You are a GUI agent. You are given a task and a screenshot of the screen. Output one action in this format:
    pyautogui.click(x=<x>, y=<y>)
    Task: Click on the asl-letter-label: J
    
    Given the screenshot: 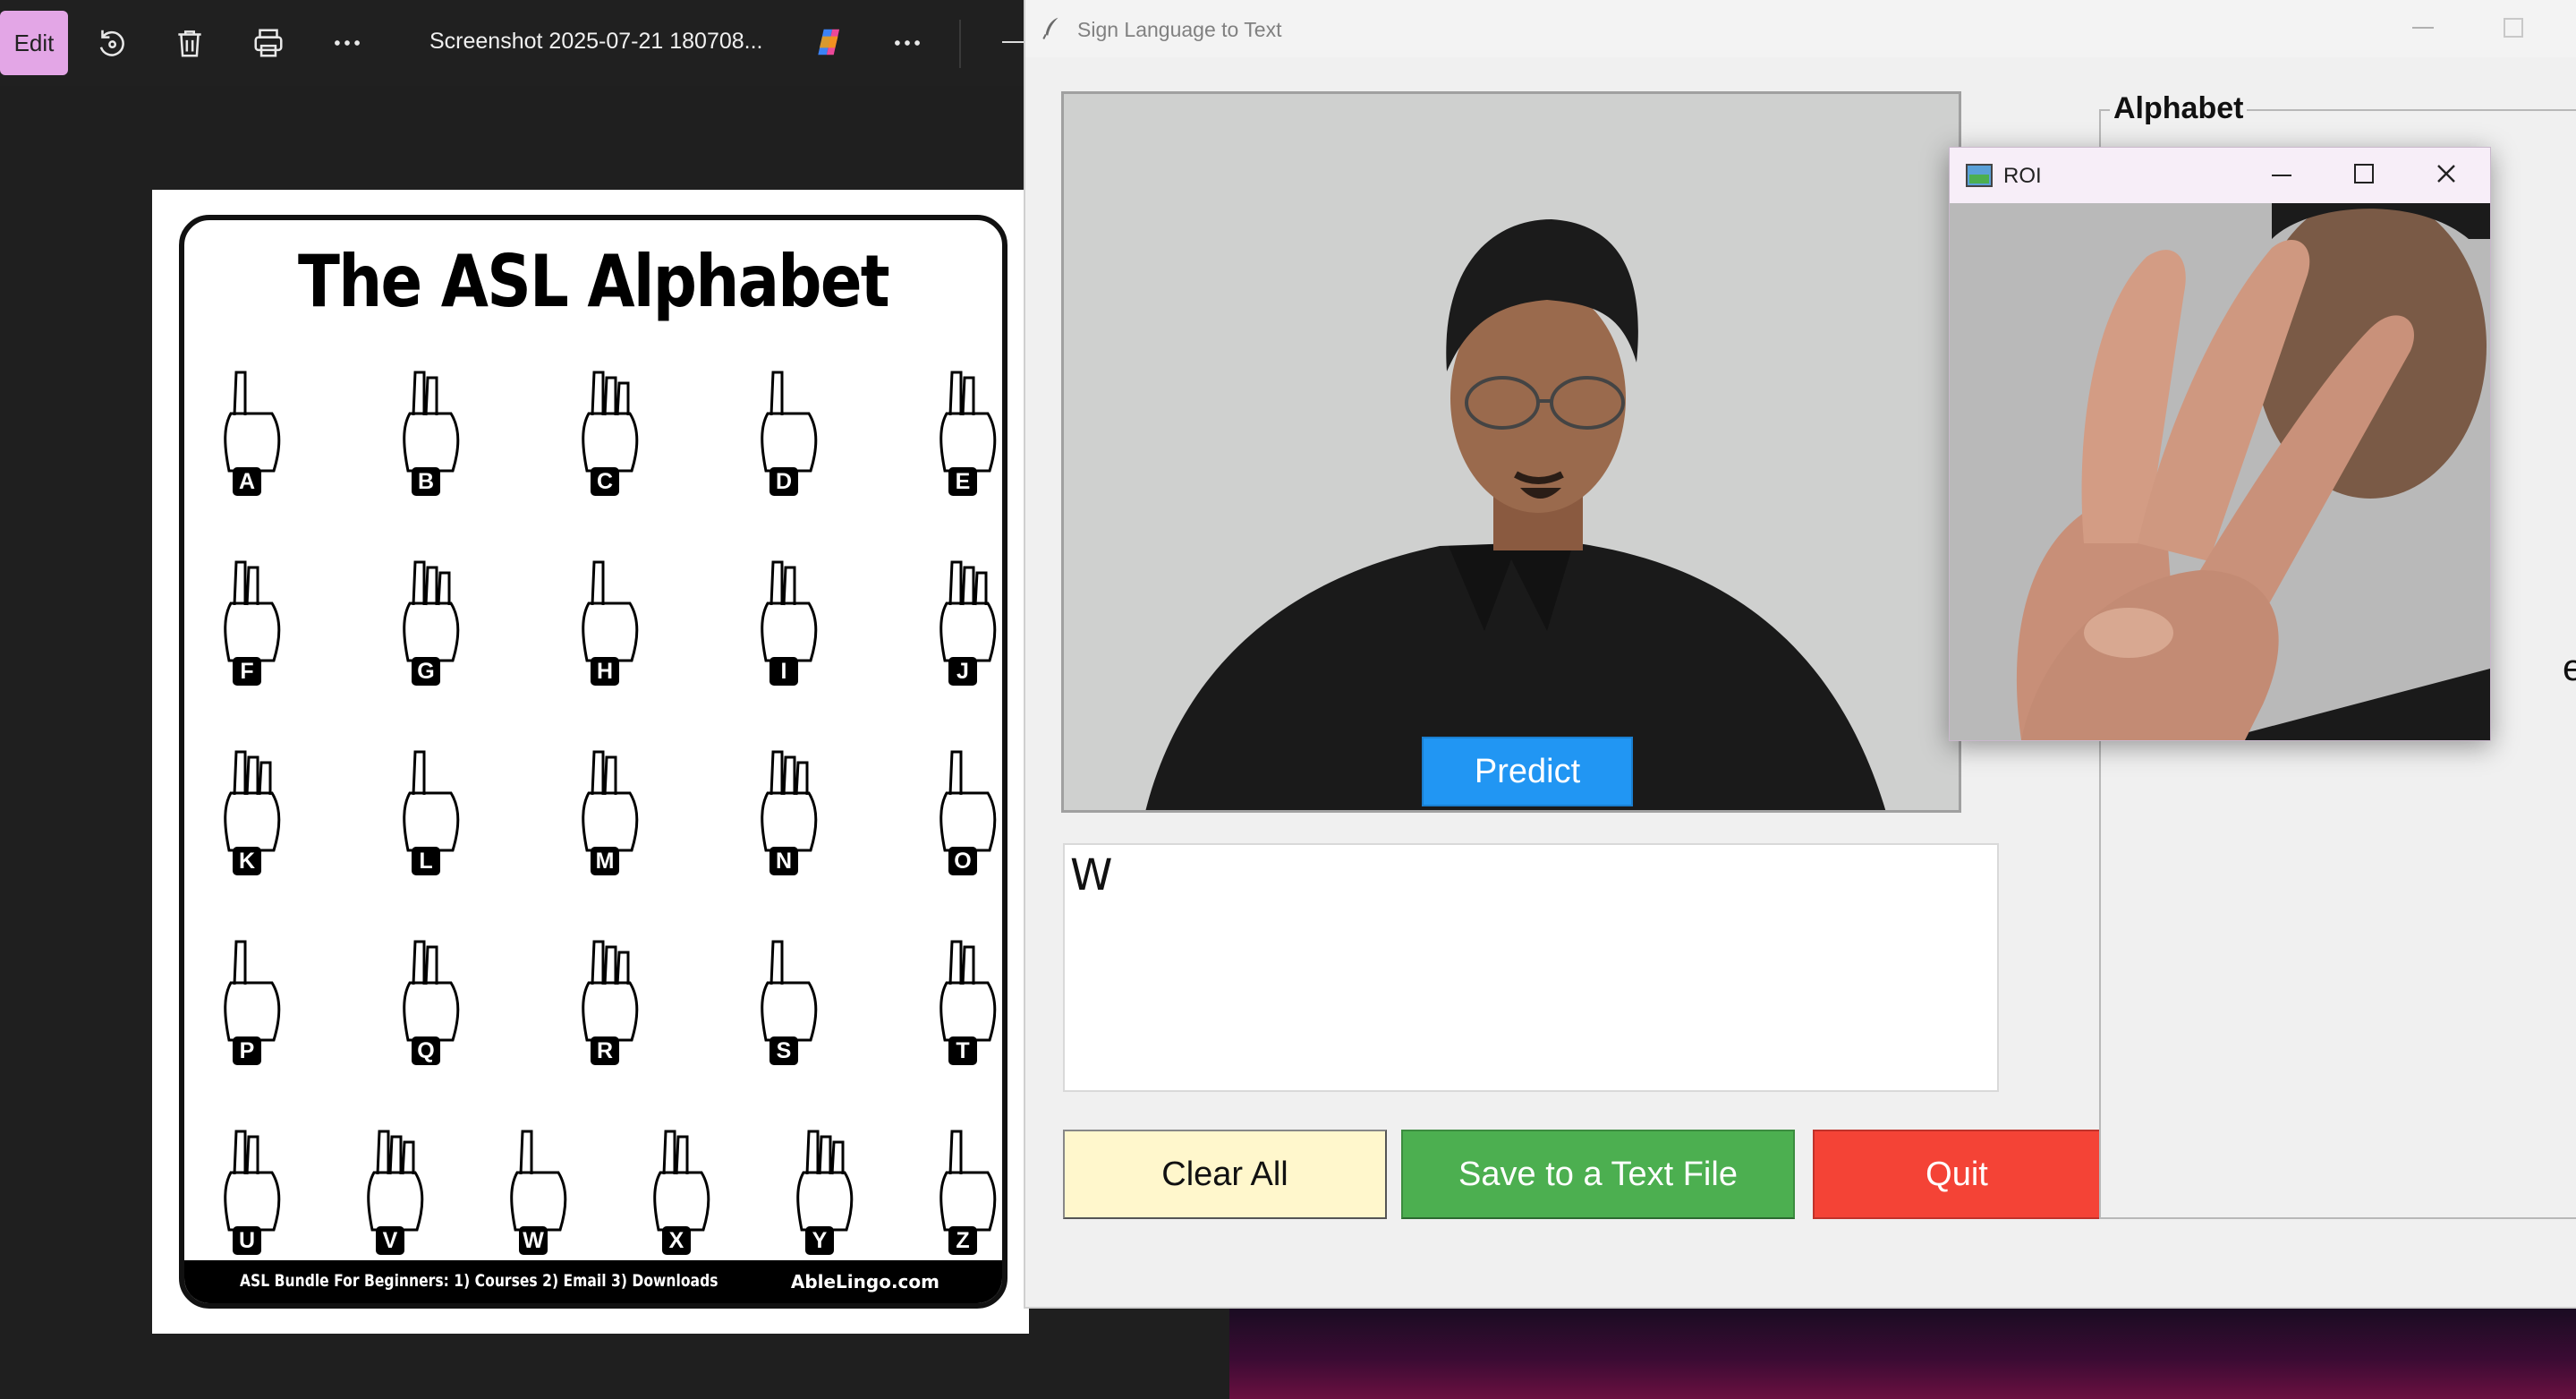 What is the action you would take?
    pyautogui.click(x=962, y=671)
    